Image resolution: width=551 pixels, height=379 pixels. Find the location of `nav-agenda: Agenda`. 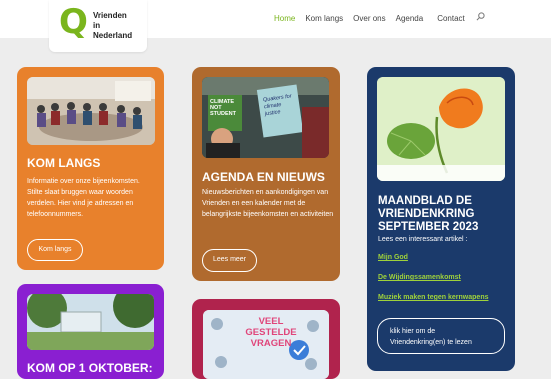

nav-agenda: Agenda is located at coordinates (410, 18).